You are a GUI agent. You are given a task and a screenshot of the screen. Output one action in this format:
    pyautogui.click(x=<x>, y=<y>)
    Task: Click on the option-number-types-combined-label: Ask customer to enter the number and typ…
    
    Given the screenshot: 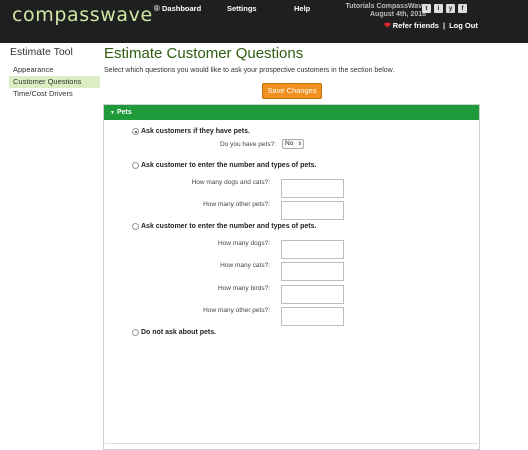 What is the action you would take?
    pyautogui.click(x=229, y=165)
    